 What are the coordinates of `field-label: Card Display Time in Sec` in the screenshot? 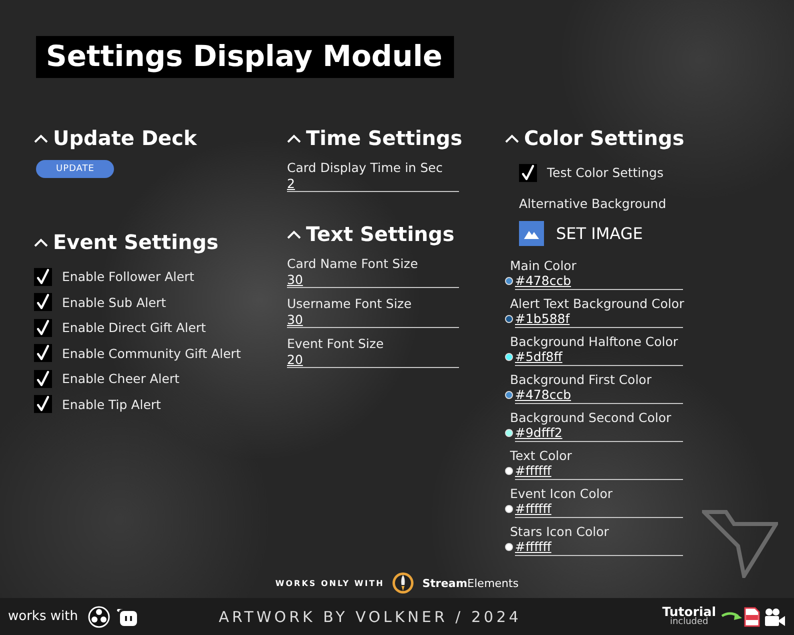 It's located at (365, 167).